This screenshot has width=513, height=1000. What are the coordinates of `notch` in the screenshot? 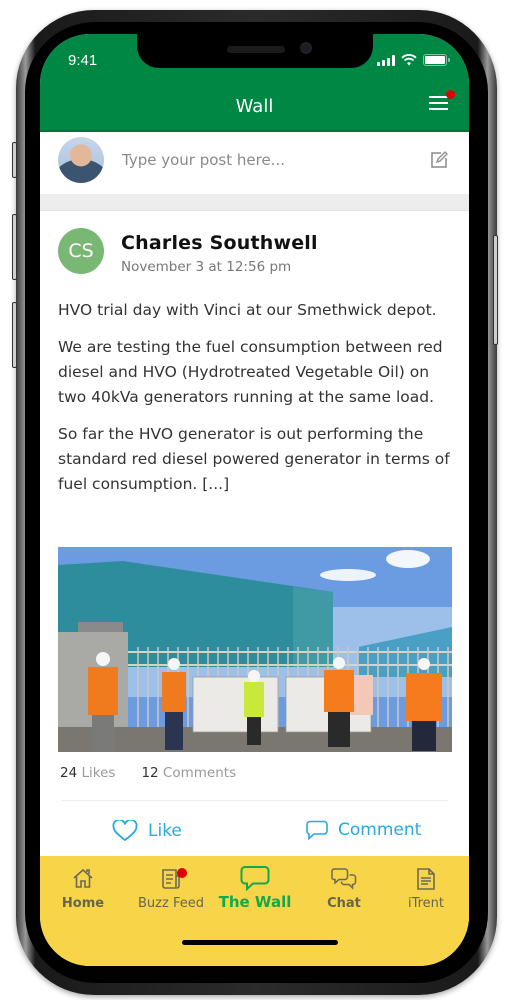 It's located at (255, 51).